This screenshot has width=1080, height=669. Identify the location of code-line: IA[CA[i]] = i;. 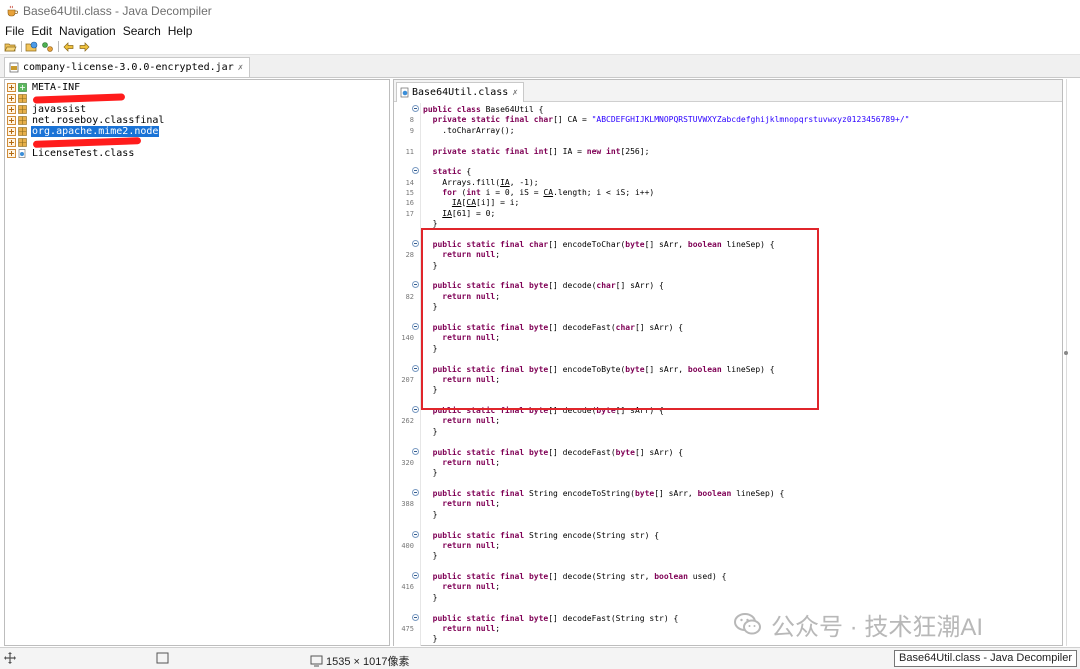
(485, 203).